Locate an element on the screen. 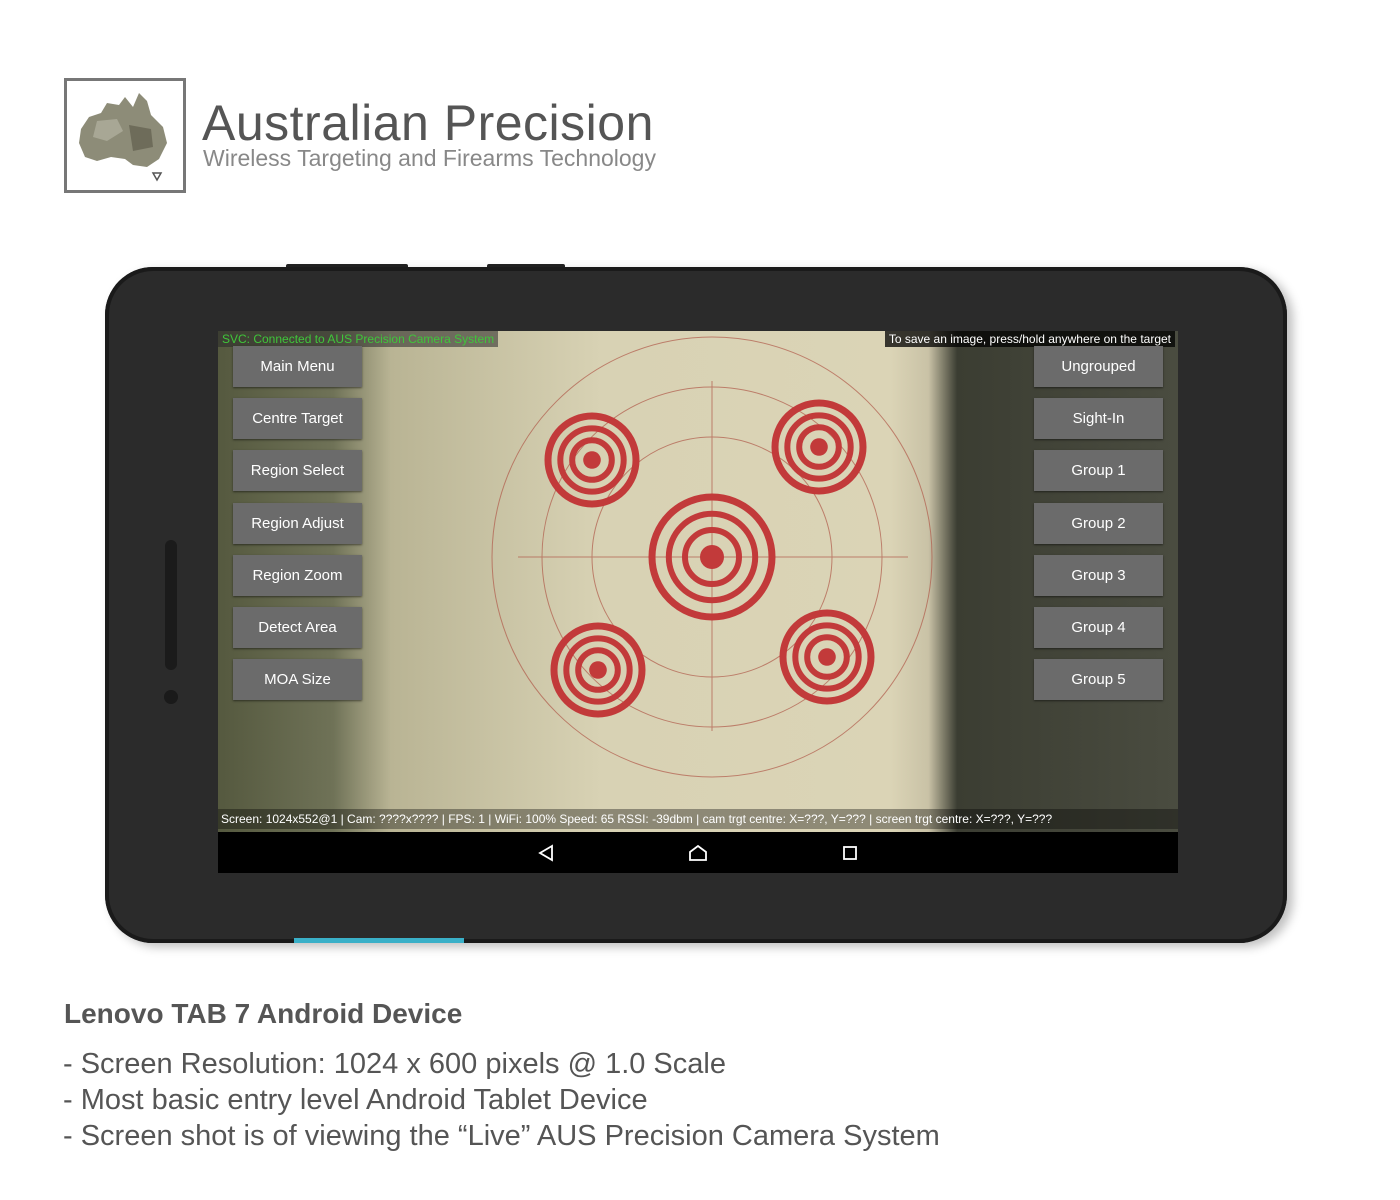  right-ungrouped-button: Ungrouped is located at coordinates (1098, 366).